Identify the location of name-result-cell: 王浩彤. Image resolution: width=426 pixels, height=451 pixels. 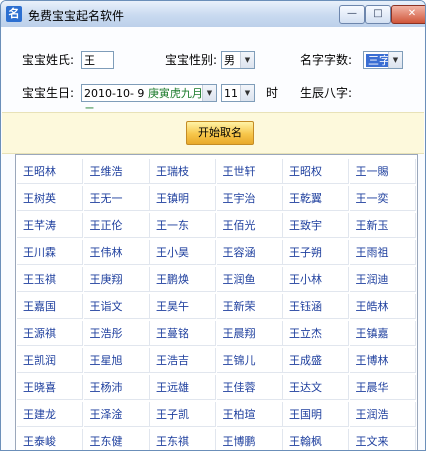
(116, 333).